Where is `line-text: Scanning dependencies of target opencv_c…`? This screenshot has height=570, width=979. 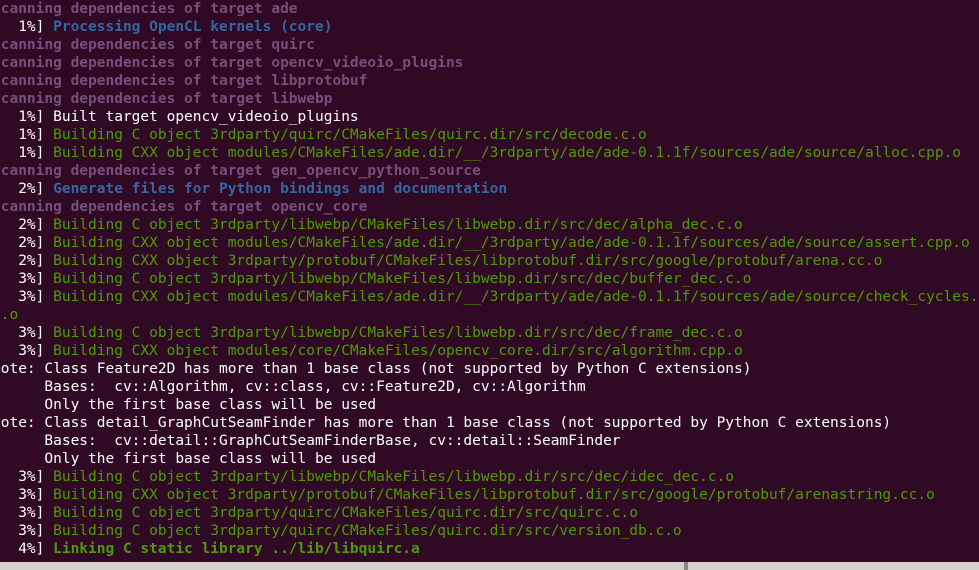
line-text: Scanning dependencies of target opencv_c… is located at coordinates (184, 207).